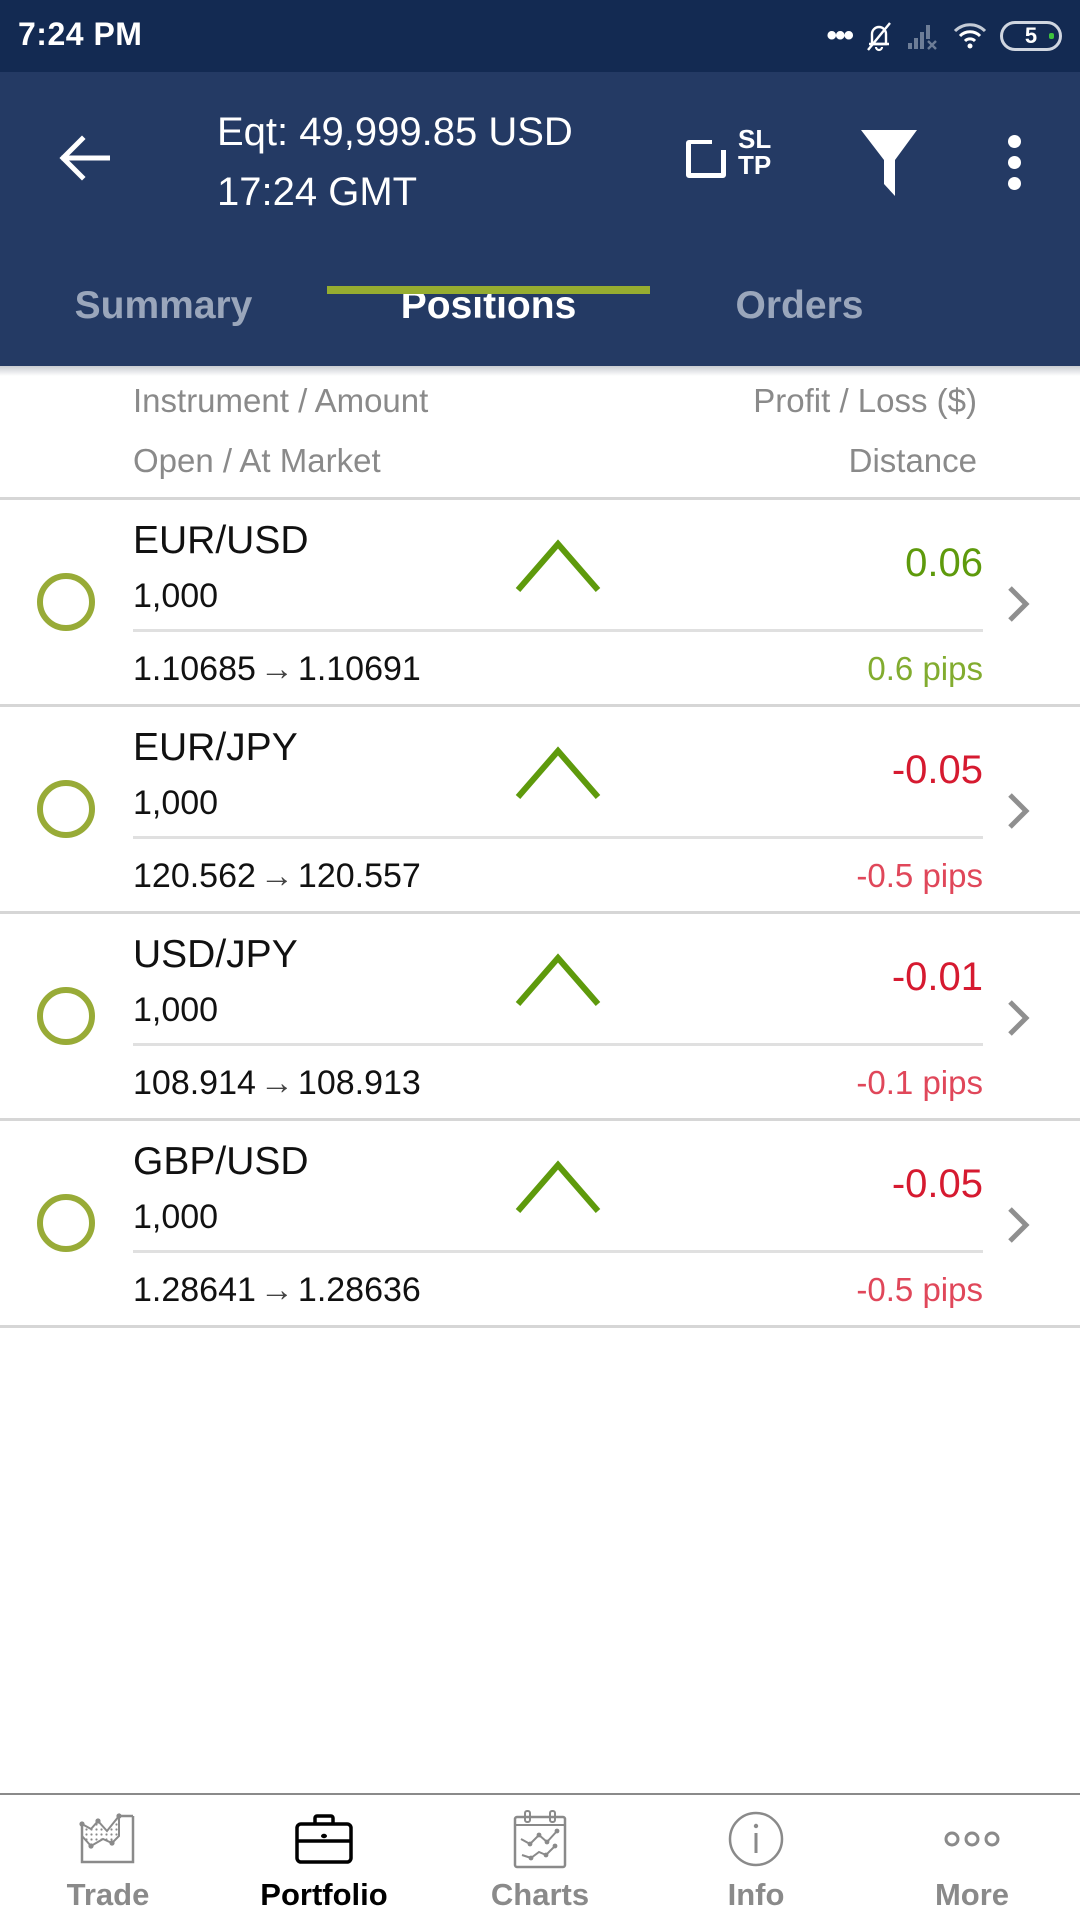  Describe the element at coordinates (799, 319) in the screenshot. I see `tab-orders: Orders` at that location.